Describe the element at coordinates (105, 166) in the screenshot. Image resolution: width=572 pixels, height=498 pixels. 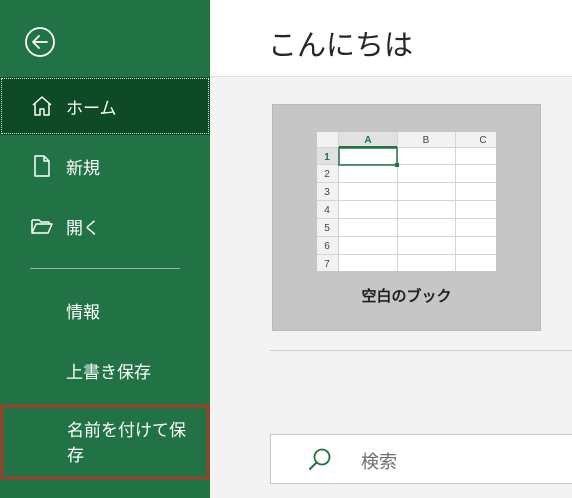
I see `nav-item-new: 新規` at that location.